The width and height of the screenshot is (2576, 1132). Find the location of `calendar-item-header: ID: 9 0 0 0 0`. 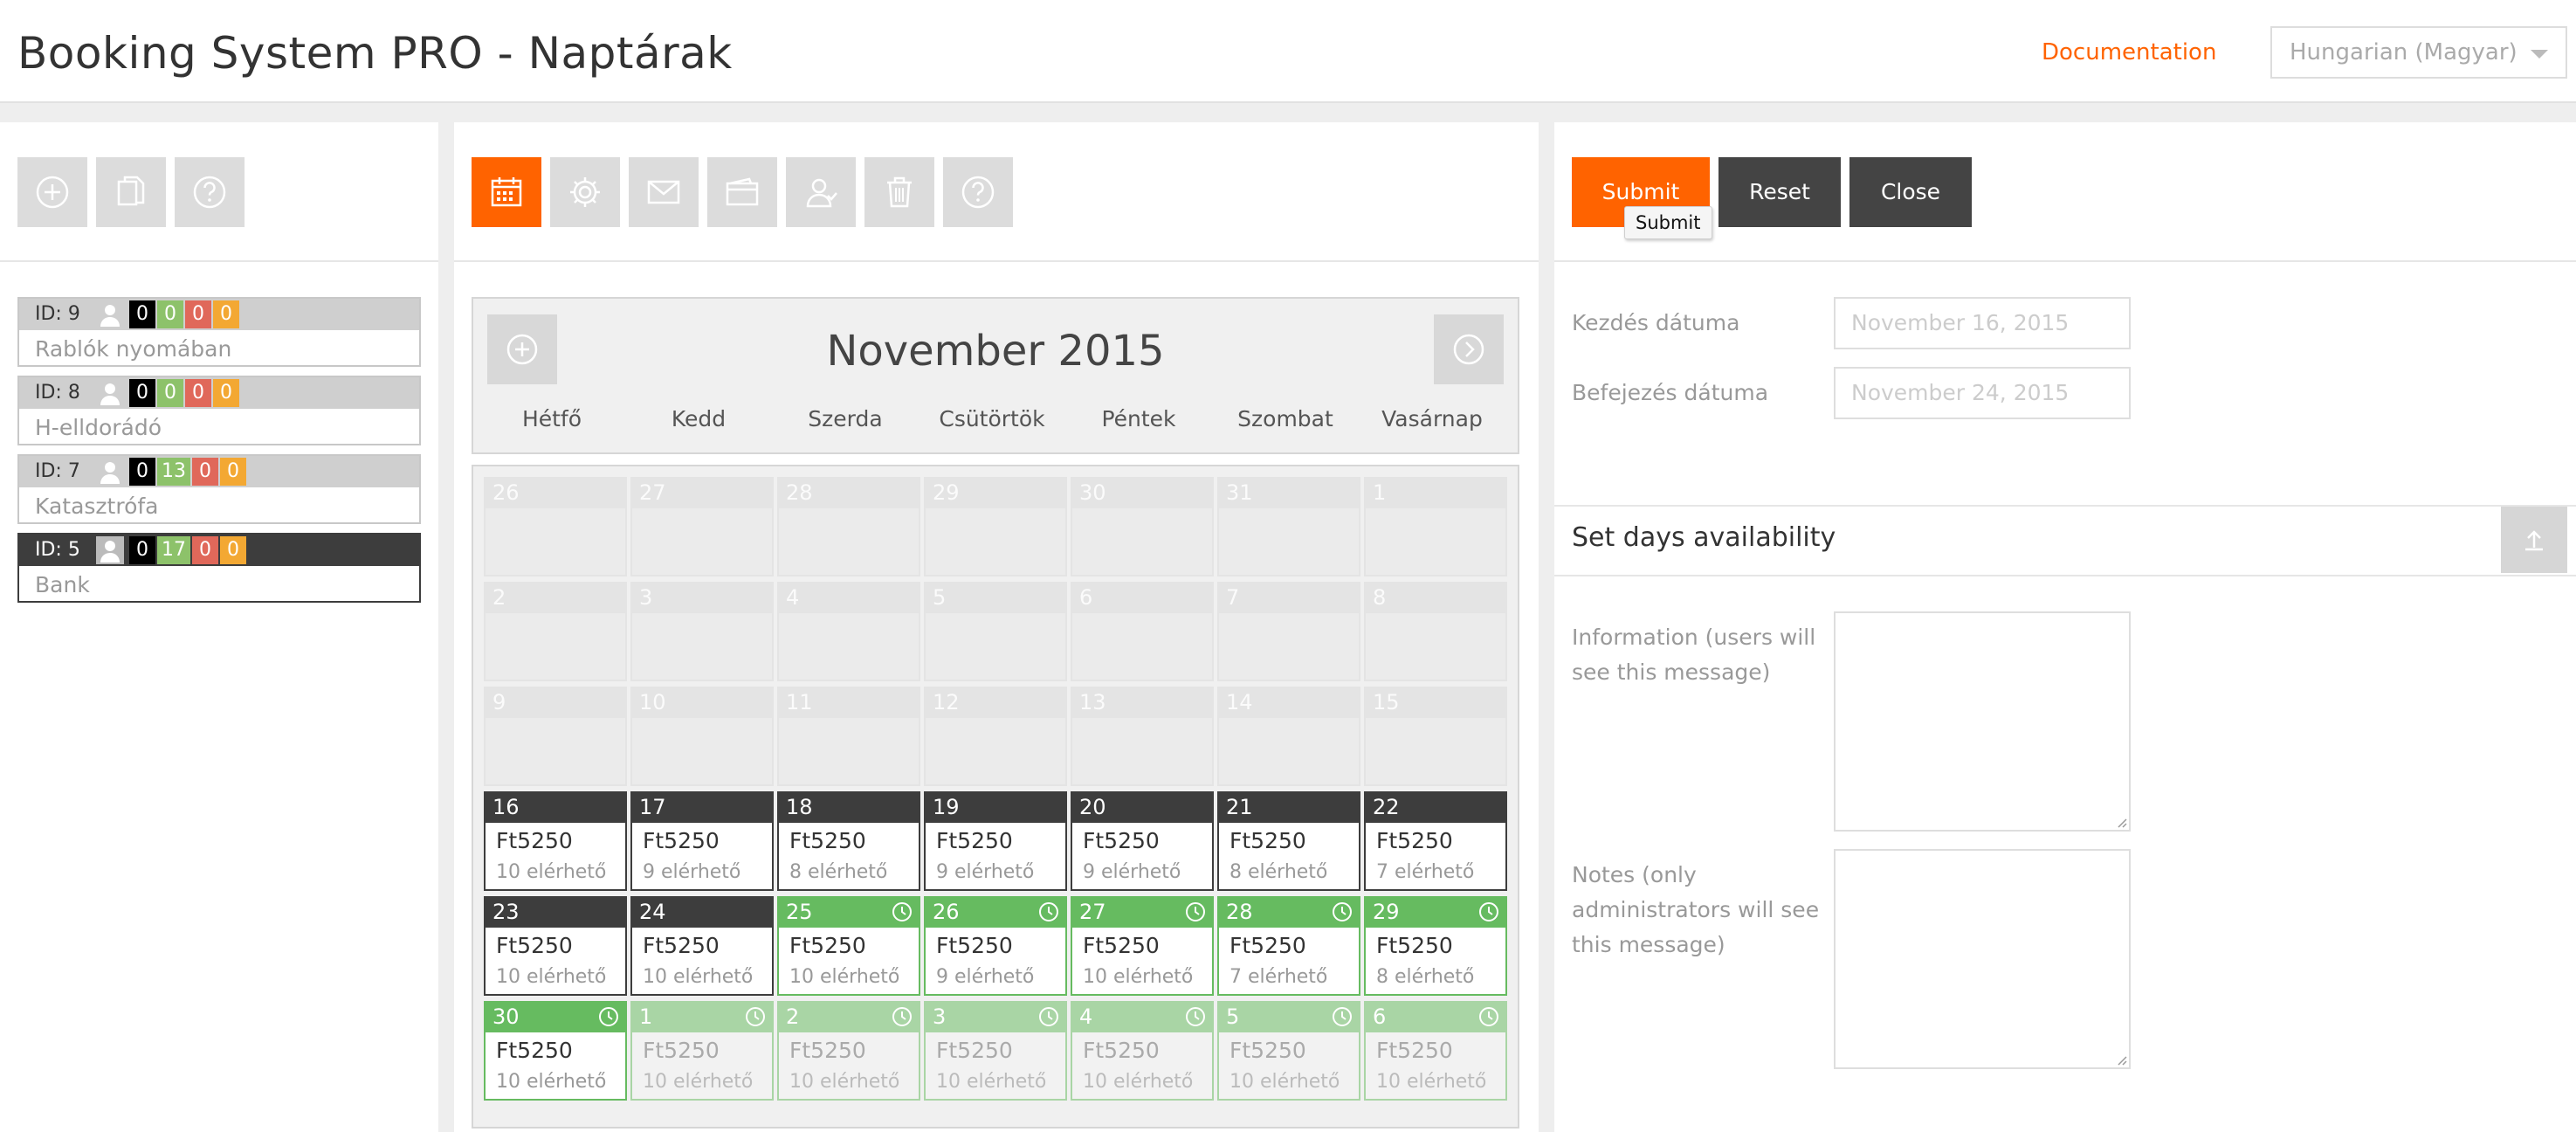

calendar-item-header: ID: 9 0 0 0 0 is located at coordinates (219, 314).